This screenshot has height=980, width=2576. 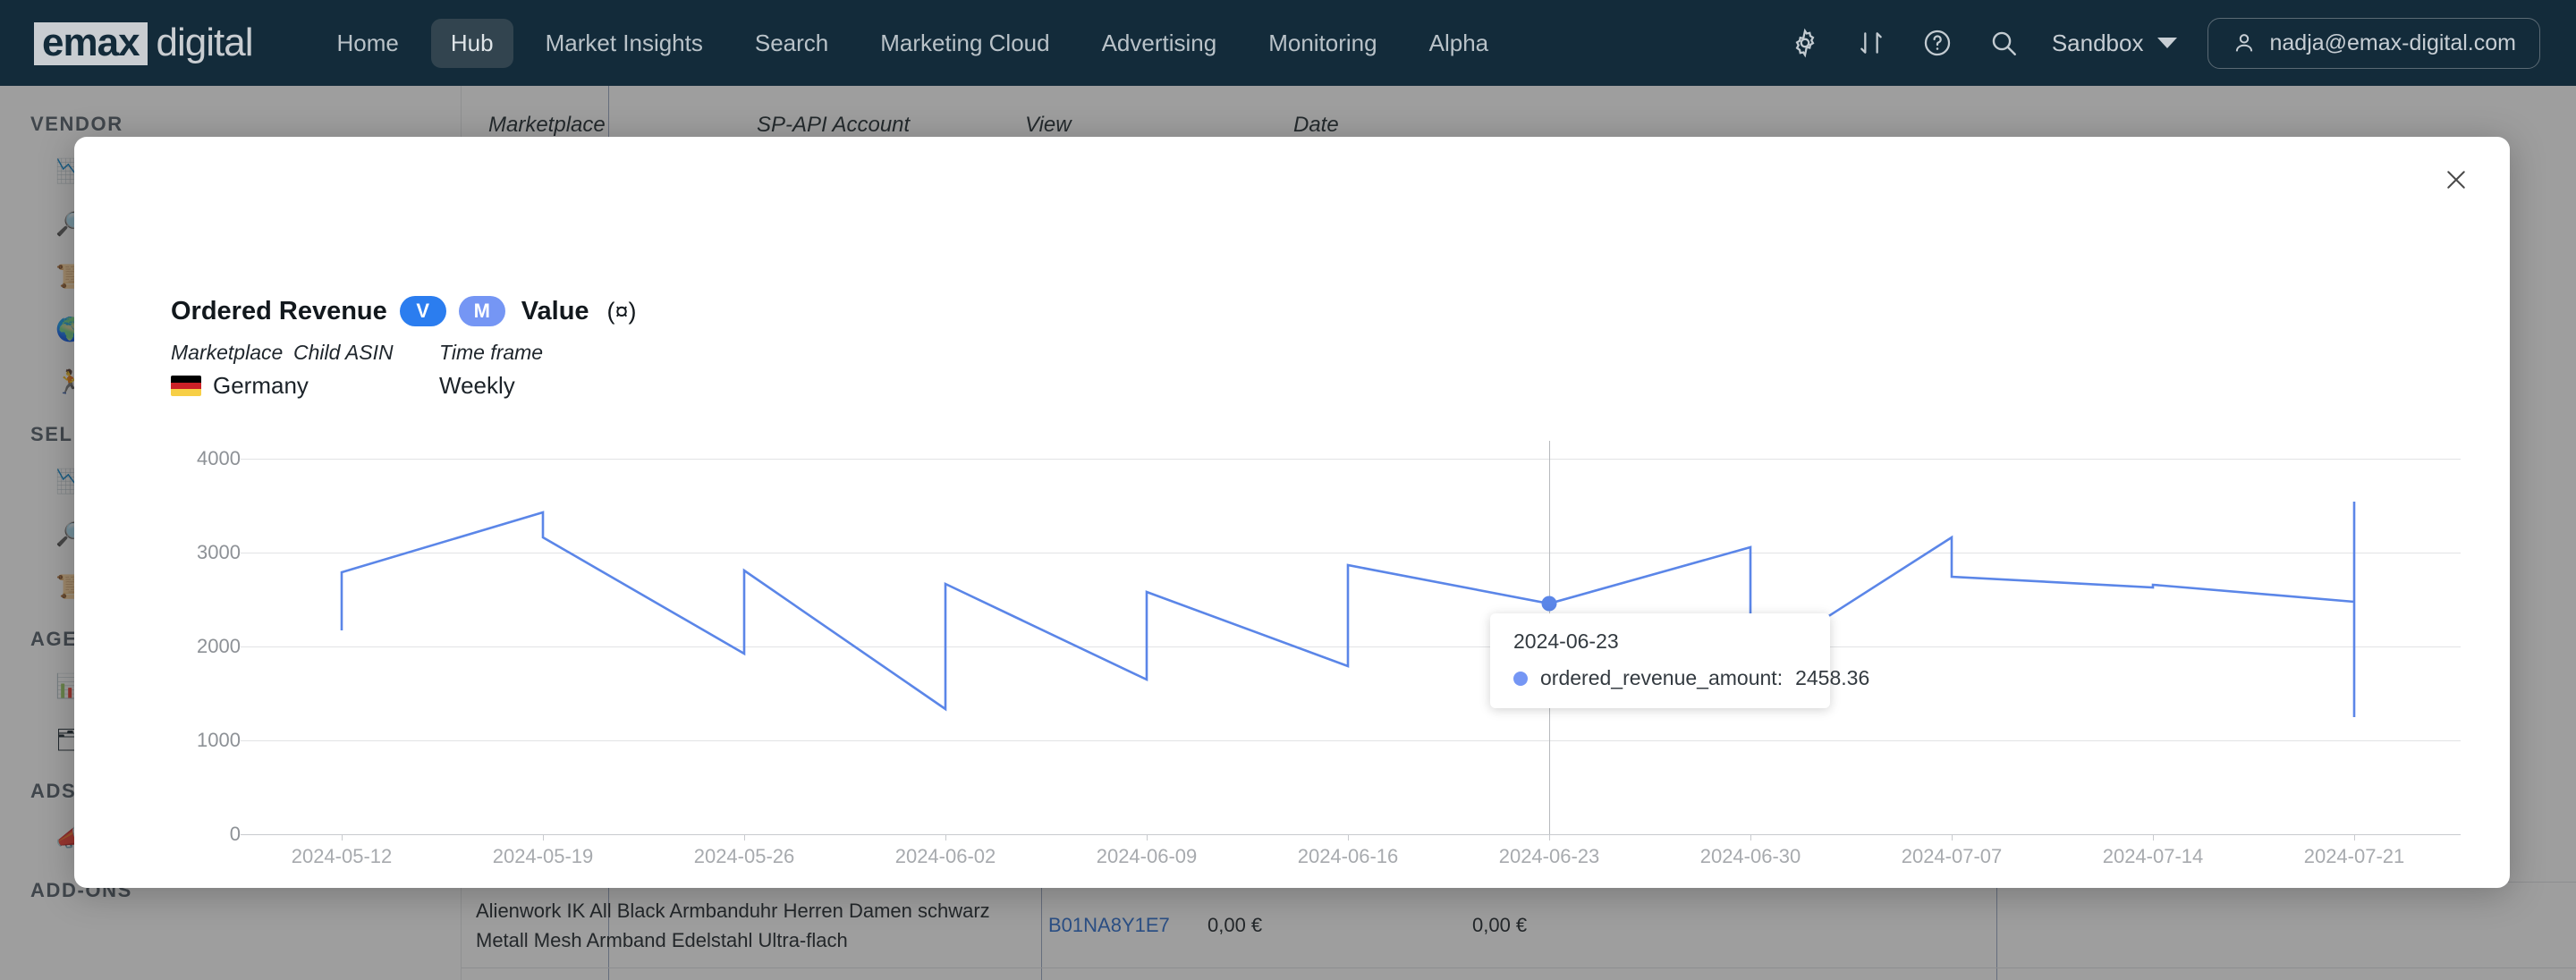 What do you see at coordinates (1322, 43) in the screenshot?
I see `nav-link-monitoring: Monitoring` at bounding box center [1322, 43].